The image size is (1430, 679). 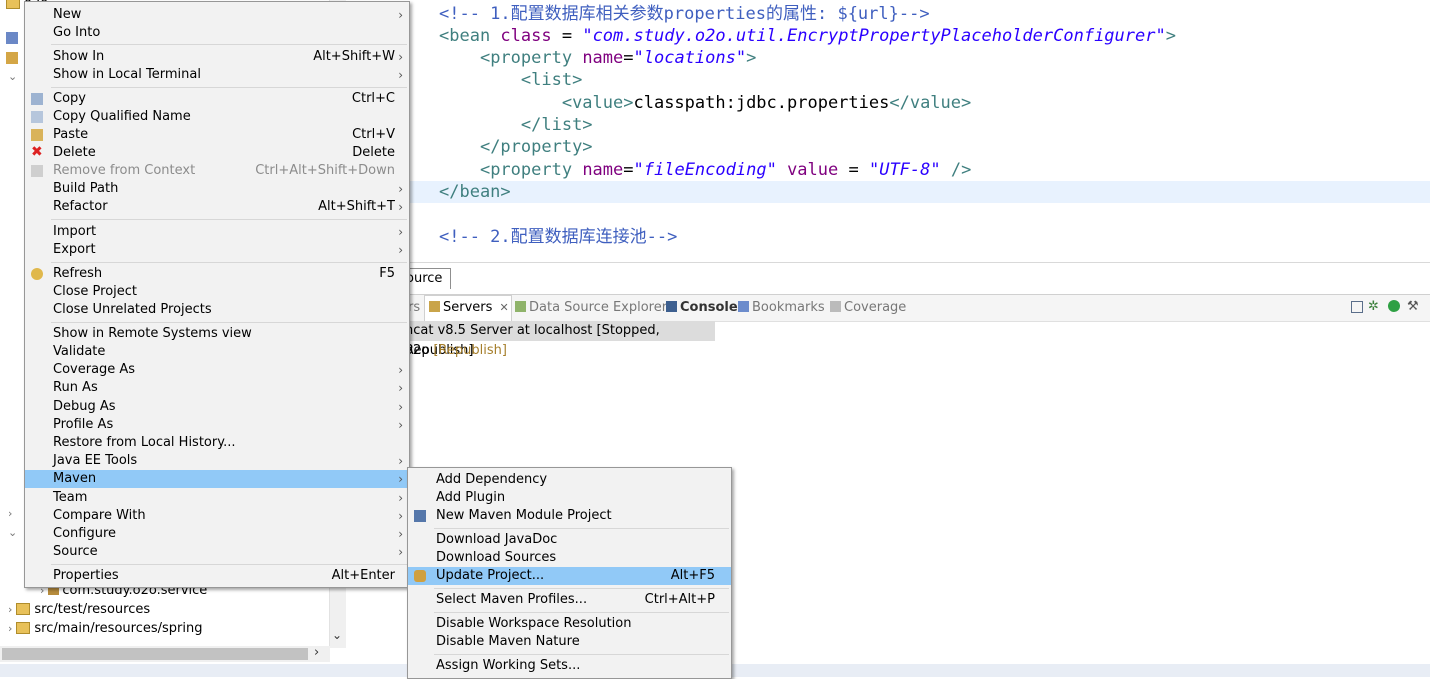 What do you see at coordinates (217, 153) in the screenshot?
I see `menu-item-delete: ✖ Delete Delete` at bounding box center [217, 153].